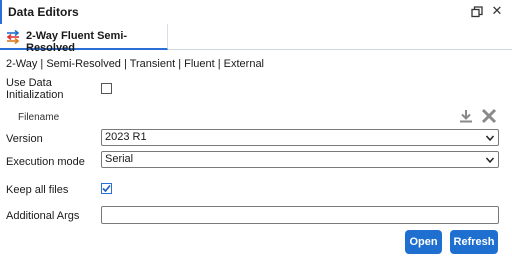 The width and height of the screenshot is (512, 279). What do you see at coordinates (39, 117) in the screenshot?
I see `filename-label: Filename` at bounding box center [39, 117].